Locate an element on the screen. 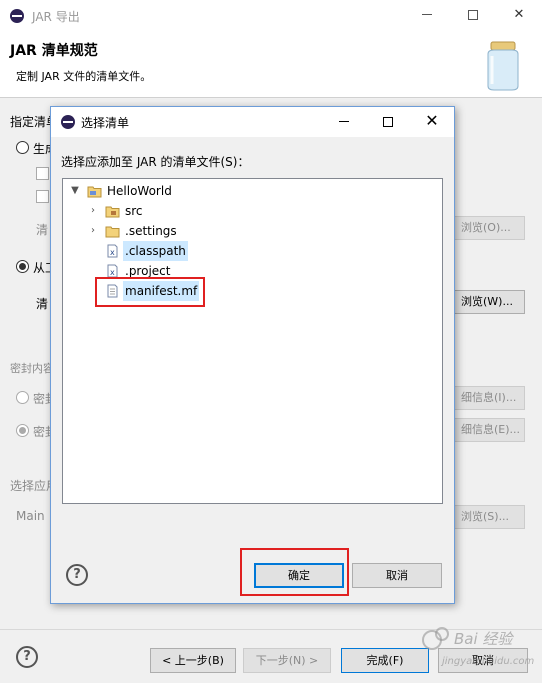 The width and height of the screenshot is (542, 683). outer-window-title: JAR 导出 is located at coordinates (56, 17).